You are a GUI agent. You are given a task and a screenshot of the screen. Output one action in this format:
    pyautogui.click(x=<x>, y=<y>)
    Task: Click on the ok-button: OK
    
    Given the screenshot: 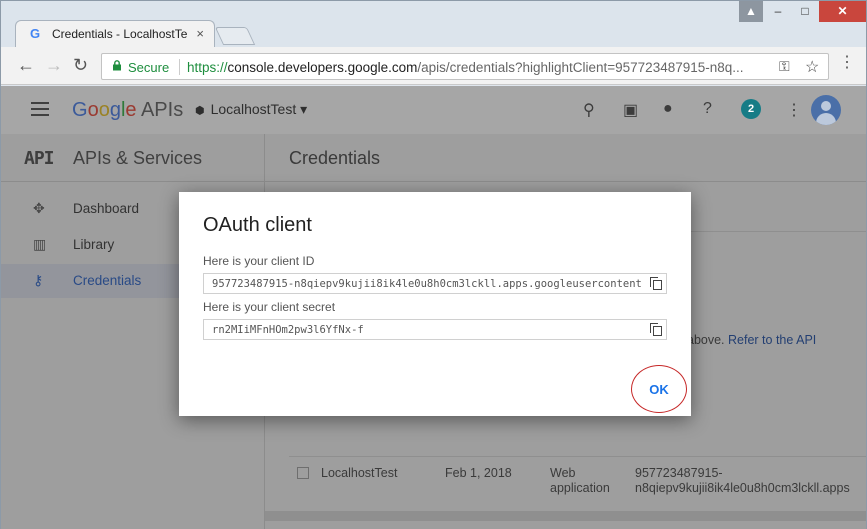 What is the action you would take?
    pyautogui.click(x=659, y=389)
    